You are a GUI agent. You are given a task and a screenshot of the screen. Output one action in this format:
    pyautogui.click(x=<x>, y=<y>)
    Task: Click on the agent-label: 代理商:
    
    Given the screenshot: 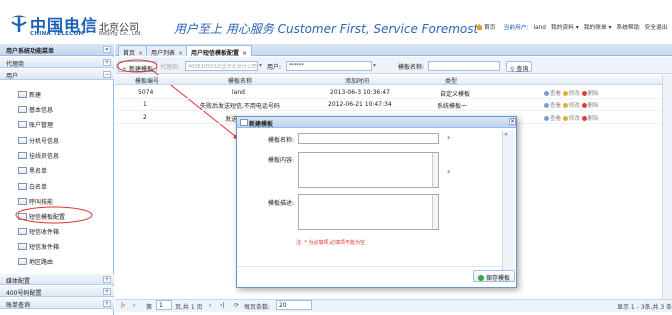 What is the action you would take?
    pyautogui.click(x=170, y=67)
    